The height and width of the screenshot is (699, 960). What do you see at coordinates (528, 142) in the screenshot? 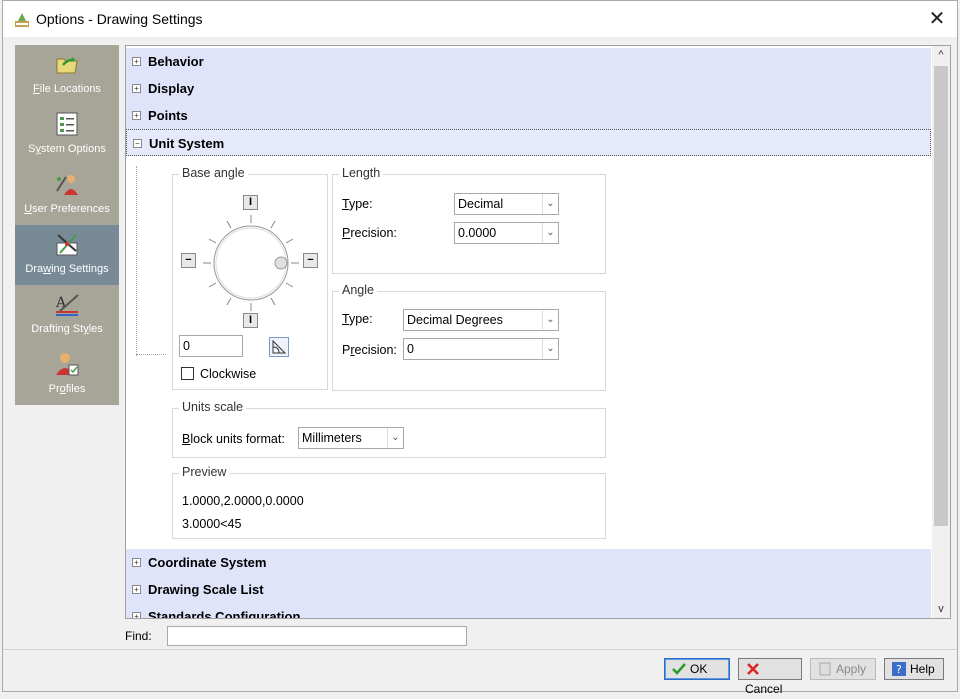
I see `category-unit-system: − Unit System` at bounding box center [528, 142].